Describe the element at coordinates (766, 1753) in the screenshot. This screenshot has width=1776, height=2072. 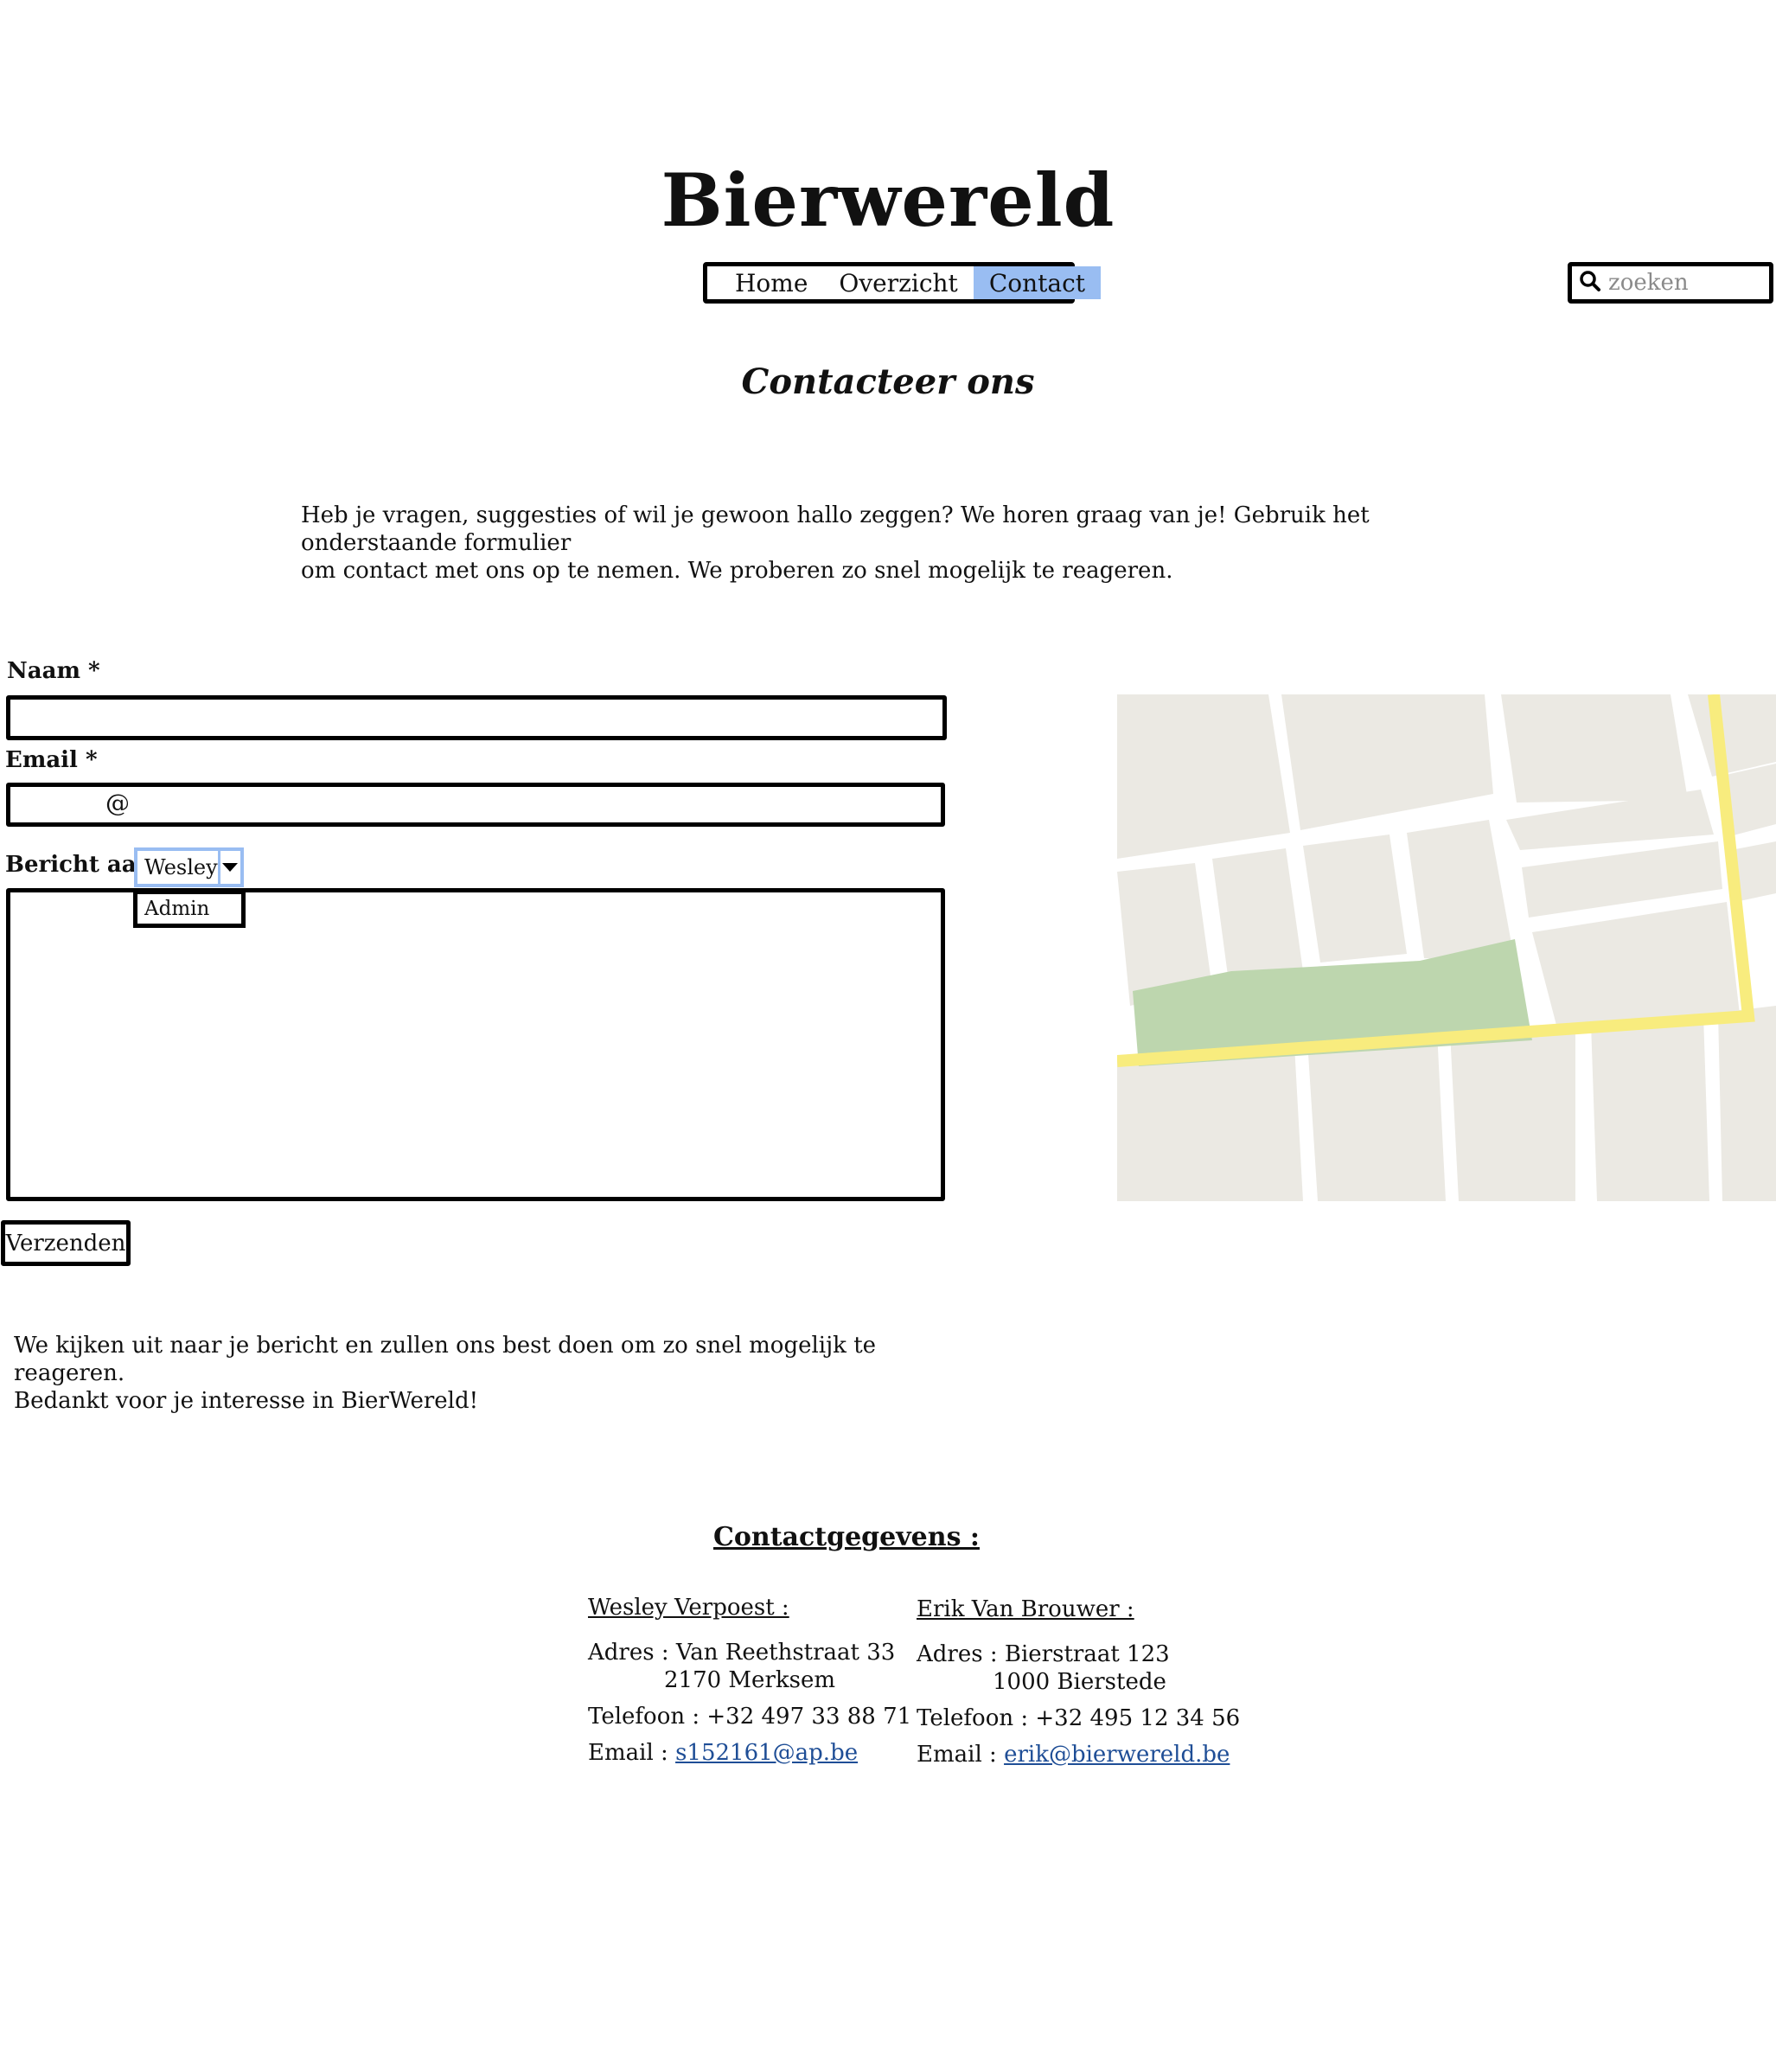
I see `contact-email-link: s152161@ap.be` at that location.